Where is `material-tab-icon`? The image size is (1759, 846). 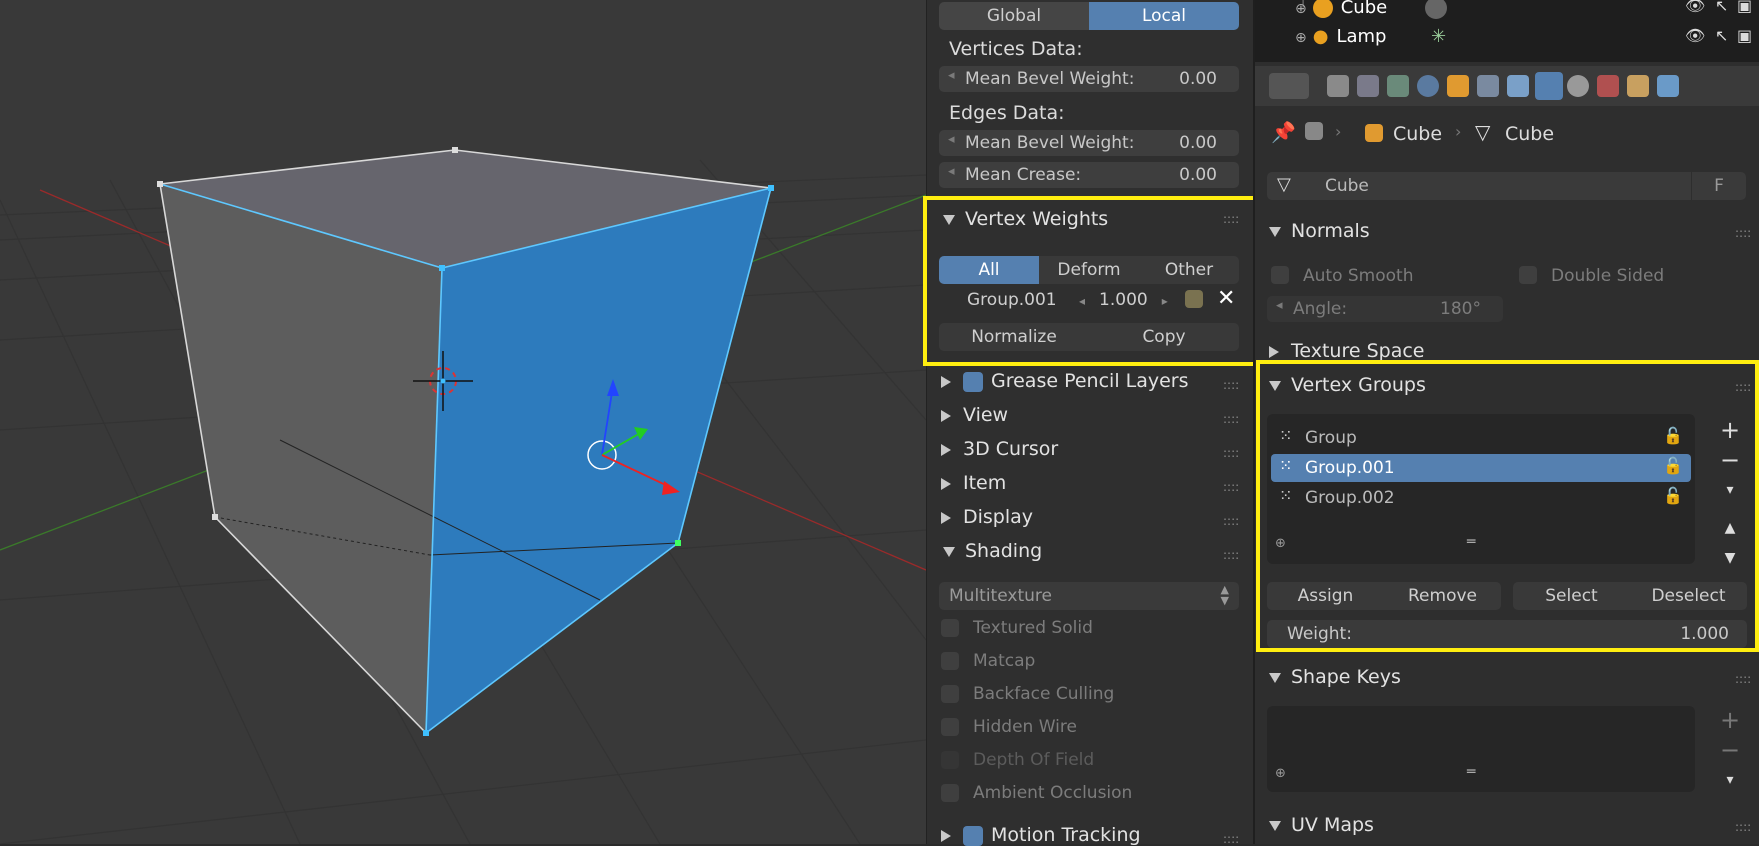
material-tab-icon is located at coordinates (1578, 86).